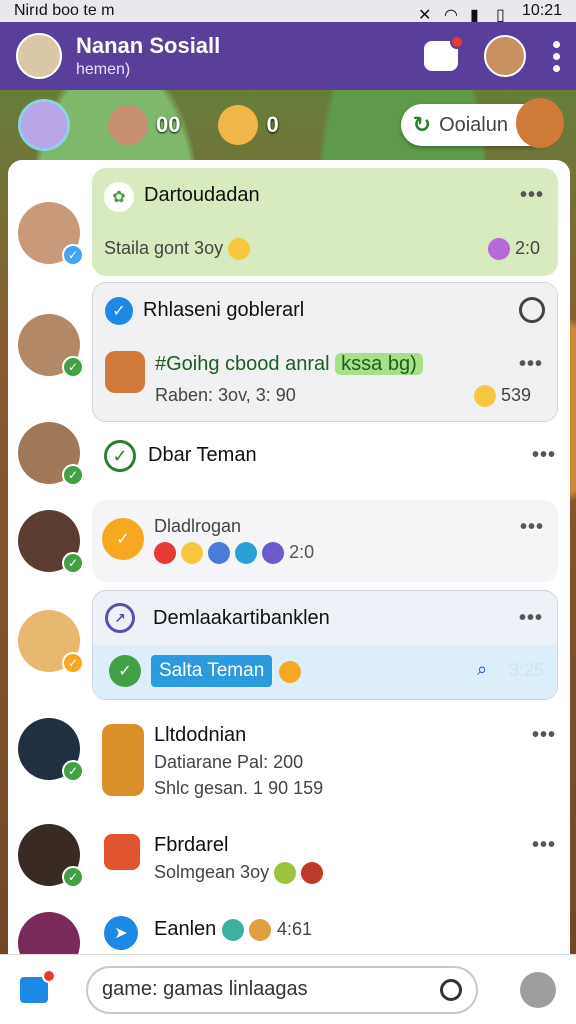 The image size is (576, 1024). Describe the element at coordinates (474, 15) in the screenshot. I see `signal-icon: ▮` at that location.